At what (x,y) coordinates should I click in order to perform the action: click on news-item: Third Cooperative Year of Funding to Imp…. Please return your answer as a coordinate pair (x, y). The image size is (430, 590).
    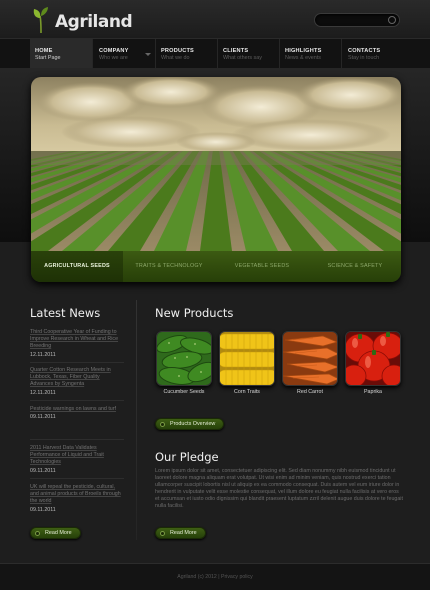
    Looking at the image, I should click on (77, 343).